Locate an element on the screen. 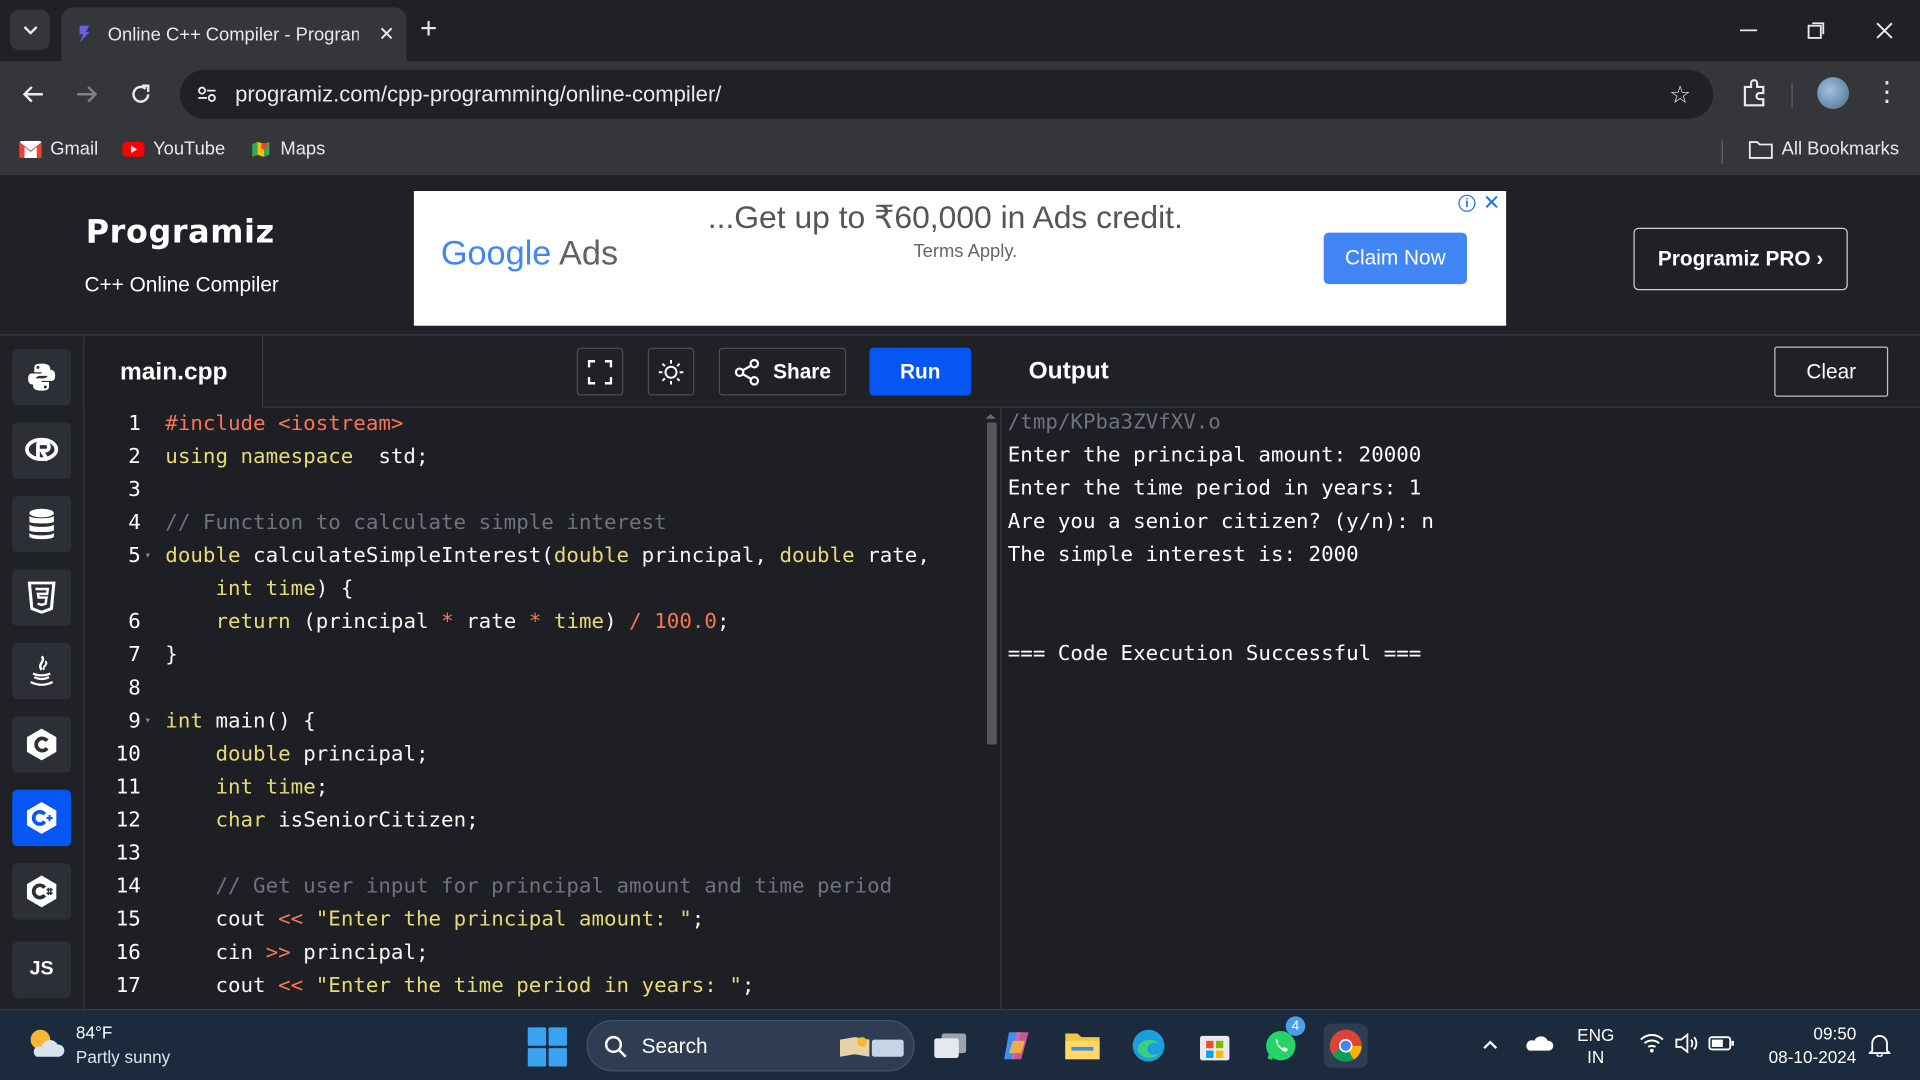  java-icon is located at coordinates (42, 670).